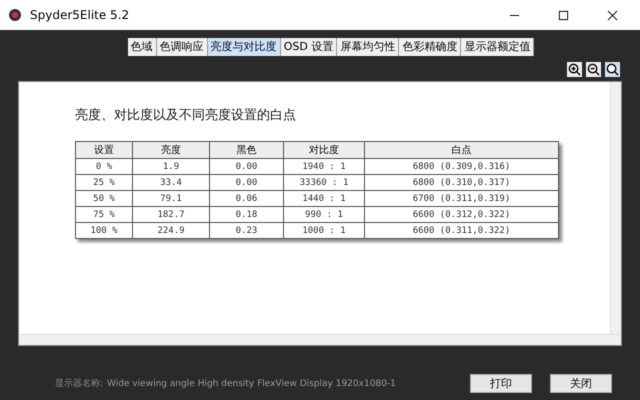 This screenshot has width=640, height=400. Describe the element at coordinates (247, 230) in the screenshot. I see `table-cell: 0.23` at that location.